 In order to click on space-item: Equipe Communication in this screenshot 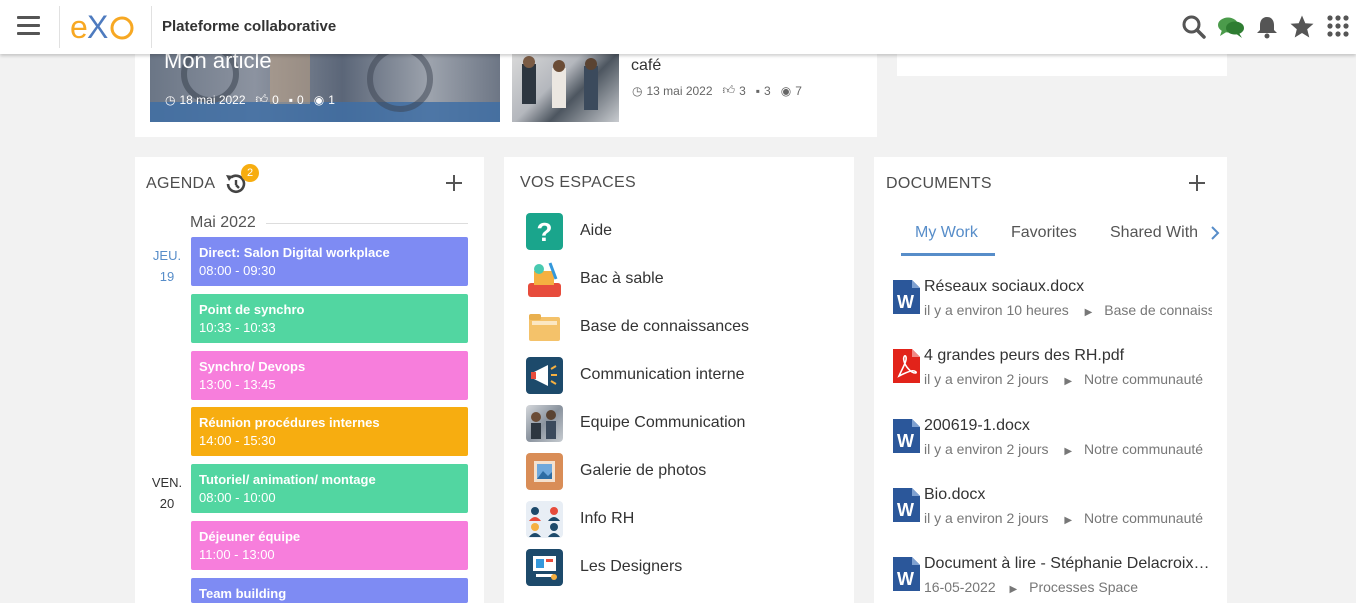, I will do `click(681, 424)`.